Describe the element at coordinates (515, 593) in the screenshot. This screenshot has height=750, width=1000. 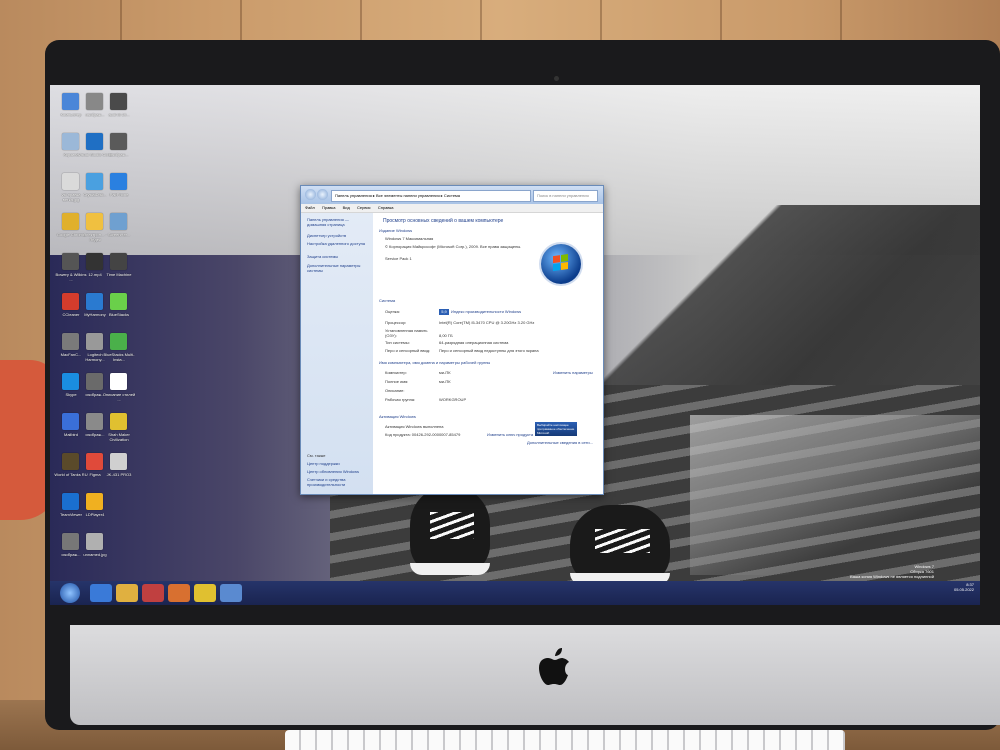
I see `taskbar: 8:37 05.05.2022` at that location.